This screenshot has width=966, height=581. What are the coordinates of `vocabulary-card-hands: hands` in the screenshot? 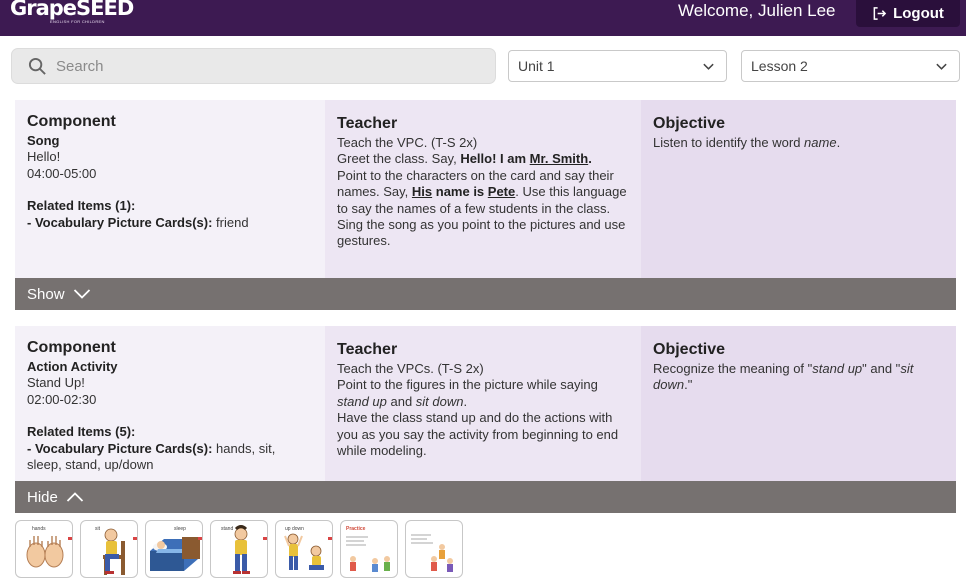 It's located at (44, 549).